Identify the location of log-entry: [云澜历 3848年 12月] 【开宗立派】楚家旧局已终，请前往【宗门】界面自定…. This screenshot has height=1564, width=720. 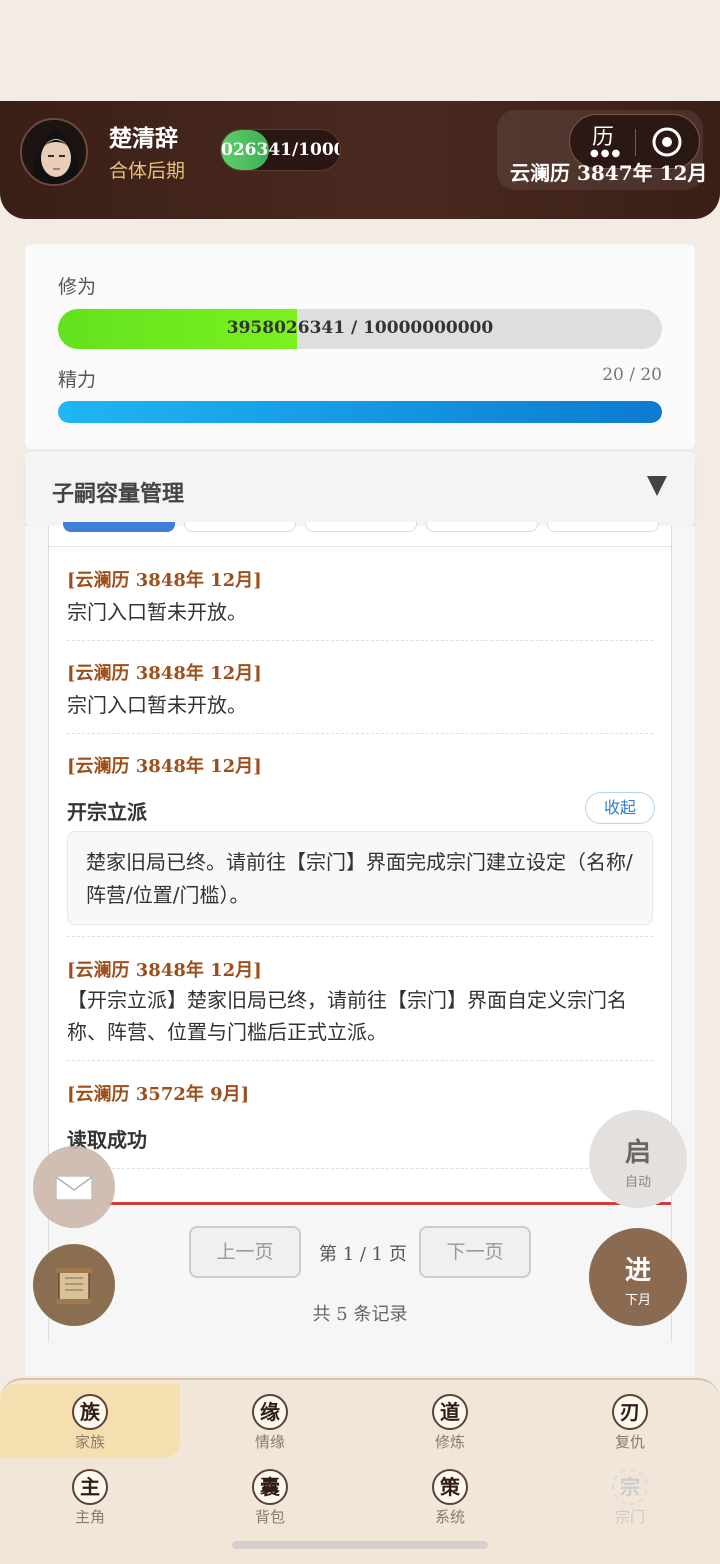
(360, 1002).